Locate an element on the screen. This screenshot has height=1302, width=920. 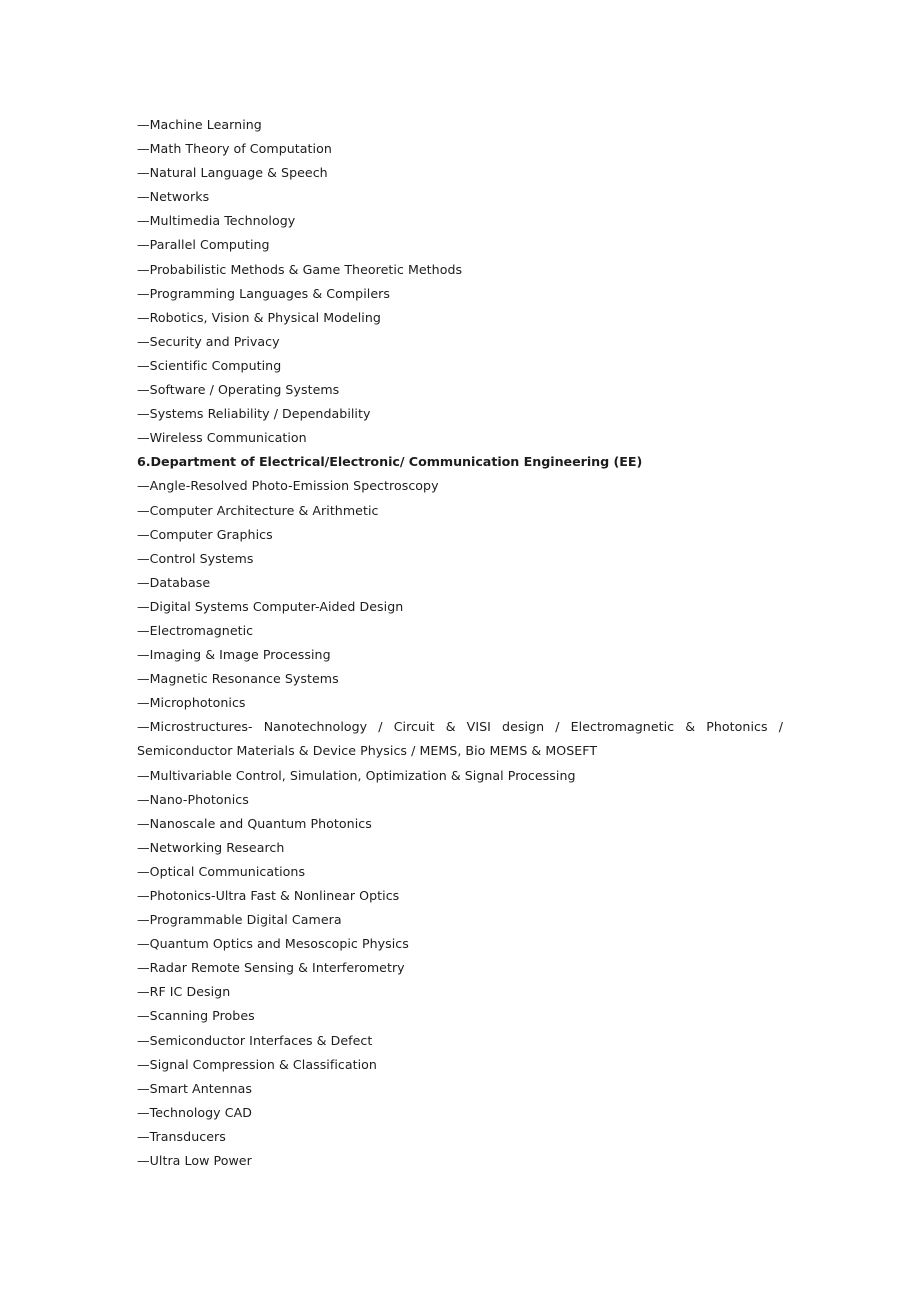
ee-list-item-b-16: —Ultra Low Power is located at coordinates (194, 1161).